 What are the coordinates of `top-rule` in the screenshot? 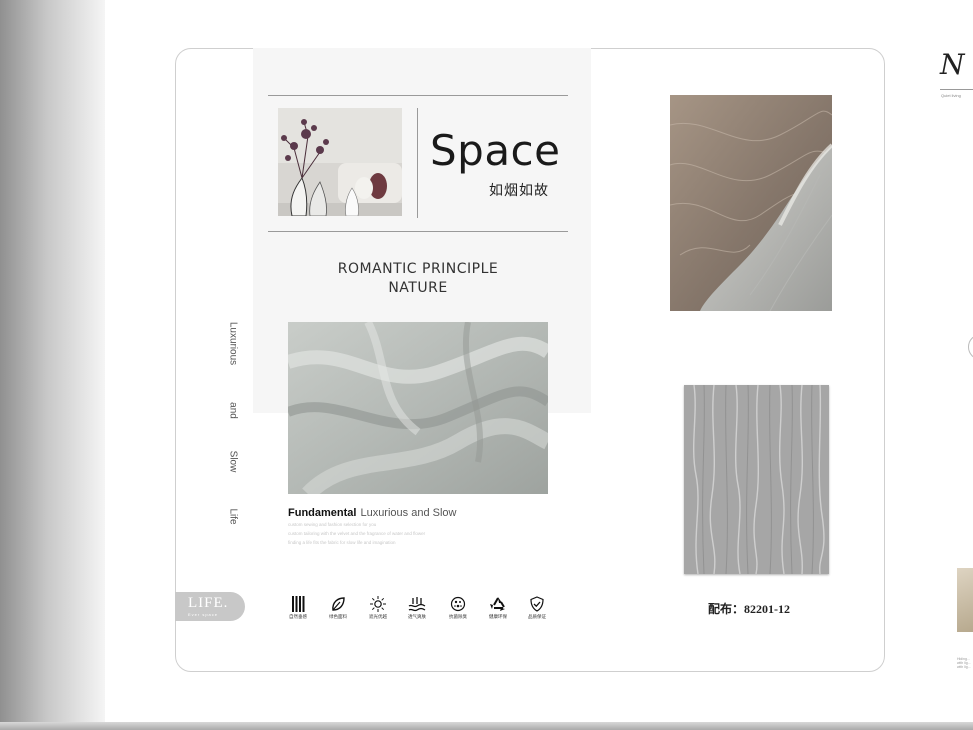 It's located at (418, 95).